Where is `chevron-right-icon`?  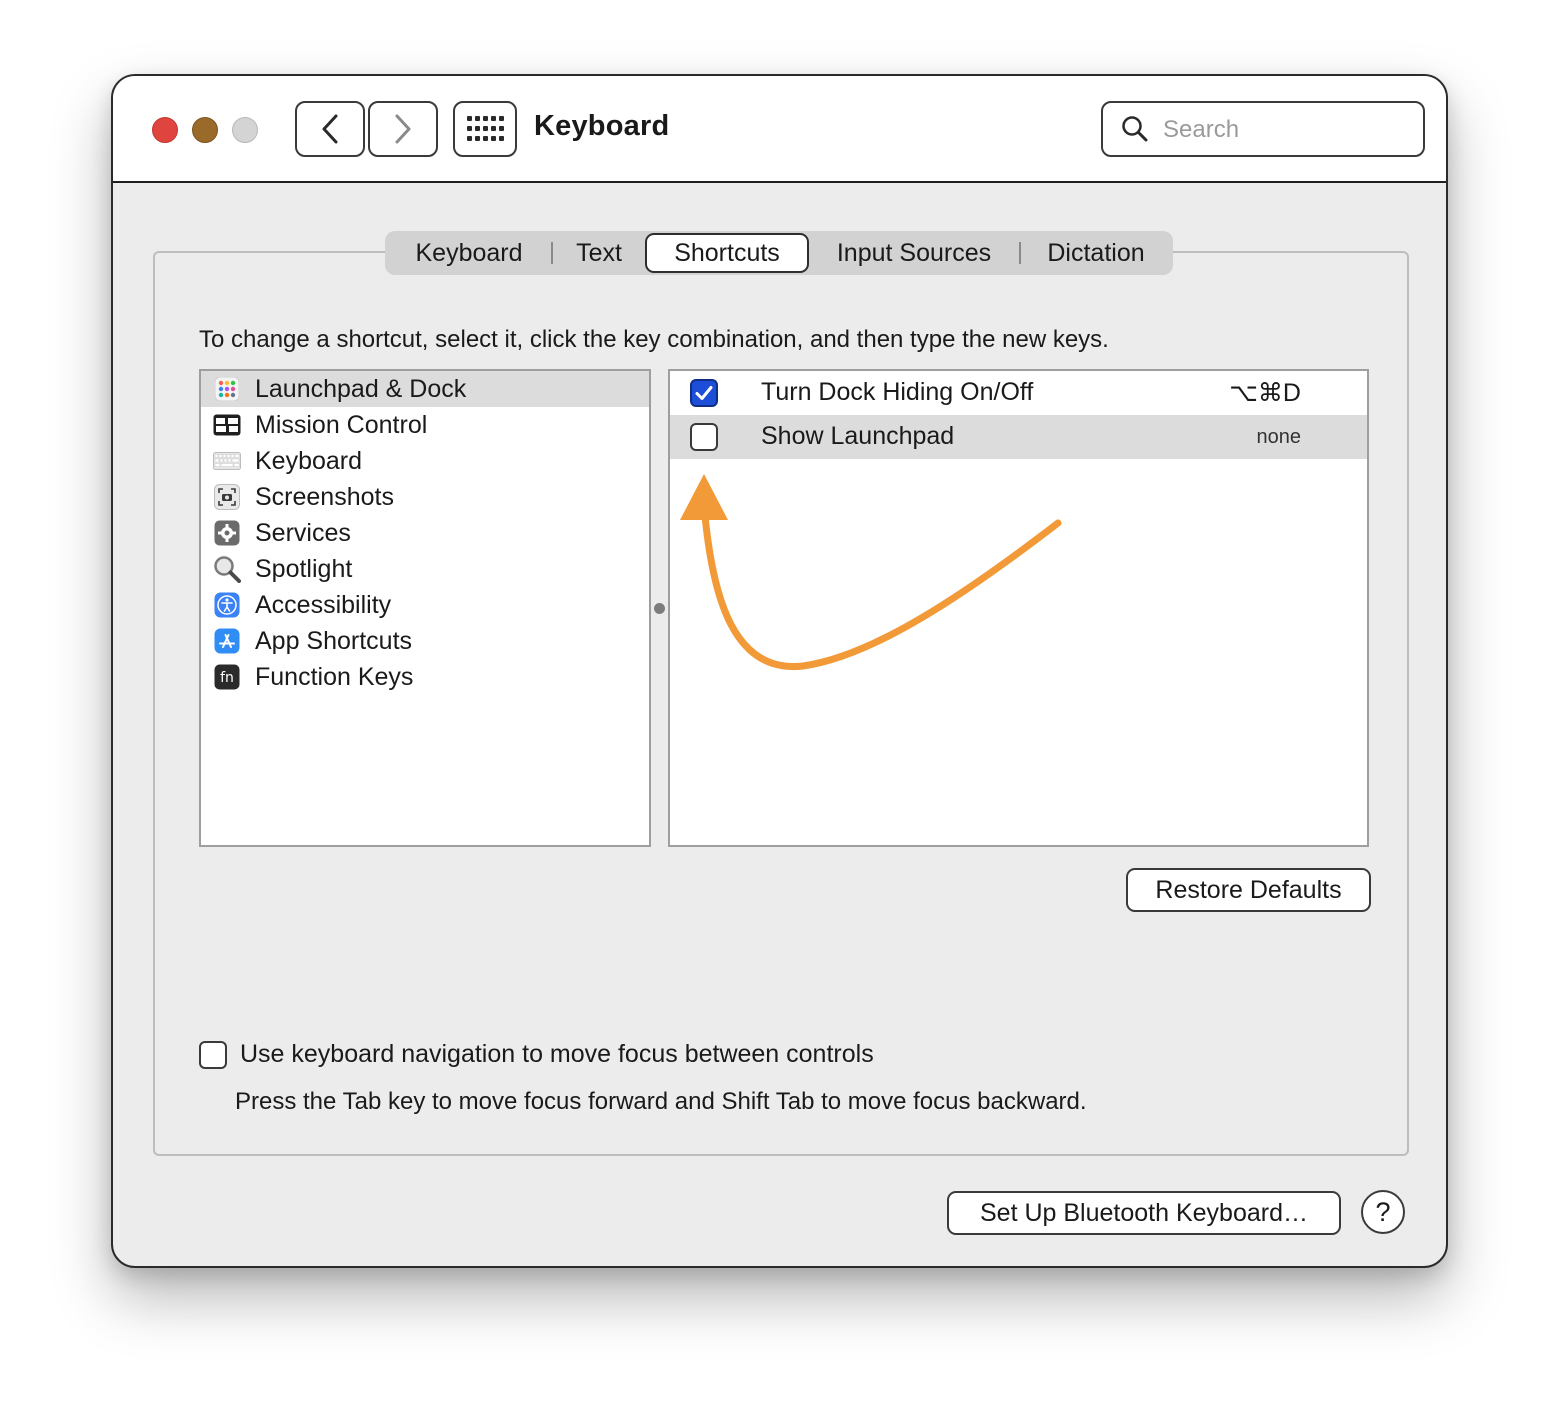
chevron-right-icon is located at coordinates (403, 129).